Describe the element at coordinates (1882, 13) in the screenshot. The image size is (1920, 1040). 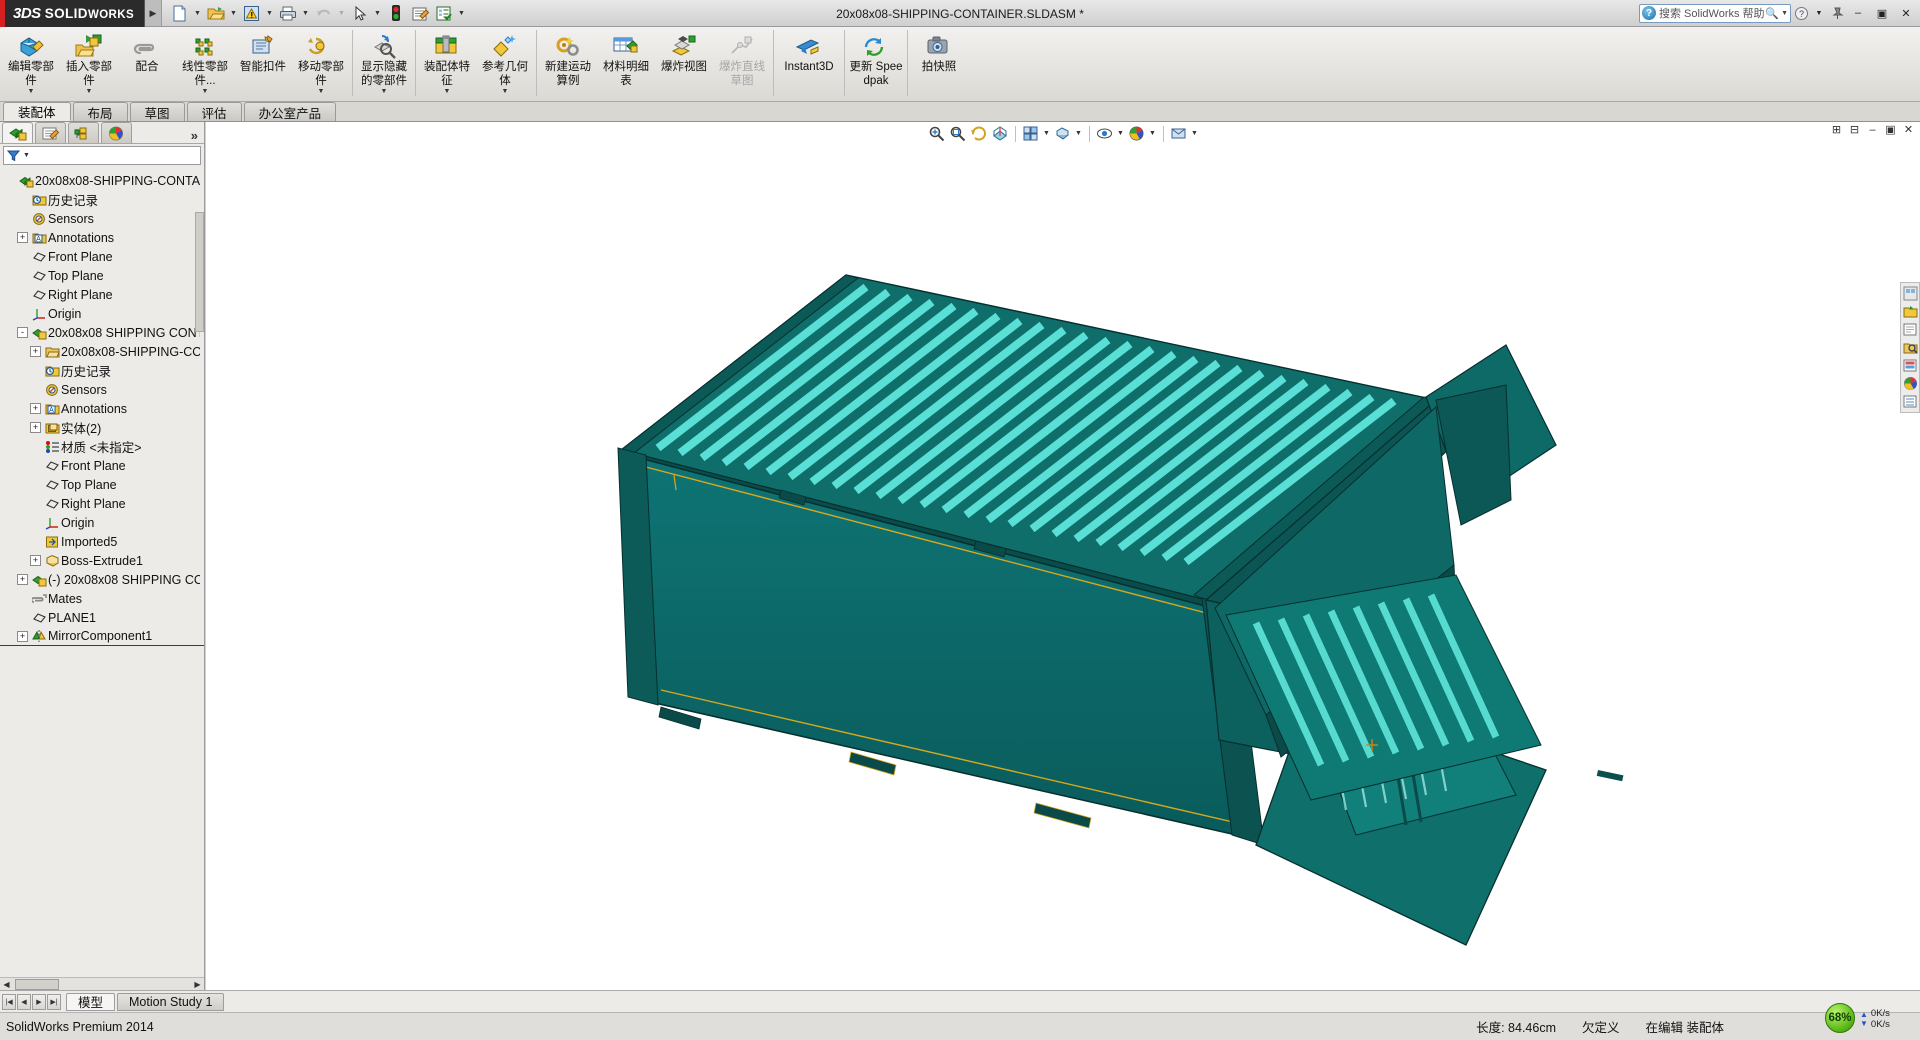
I see `restore-window-button: ▣` at that location.